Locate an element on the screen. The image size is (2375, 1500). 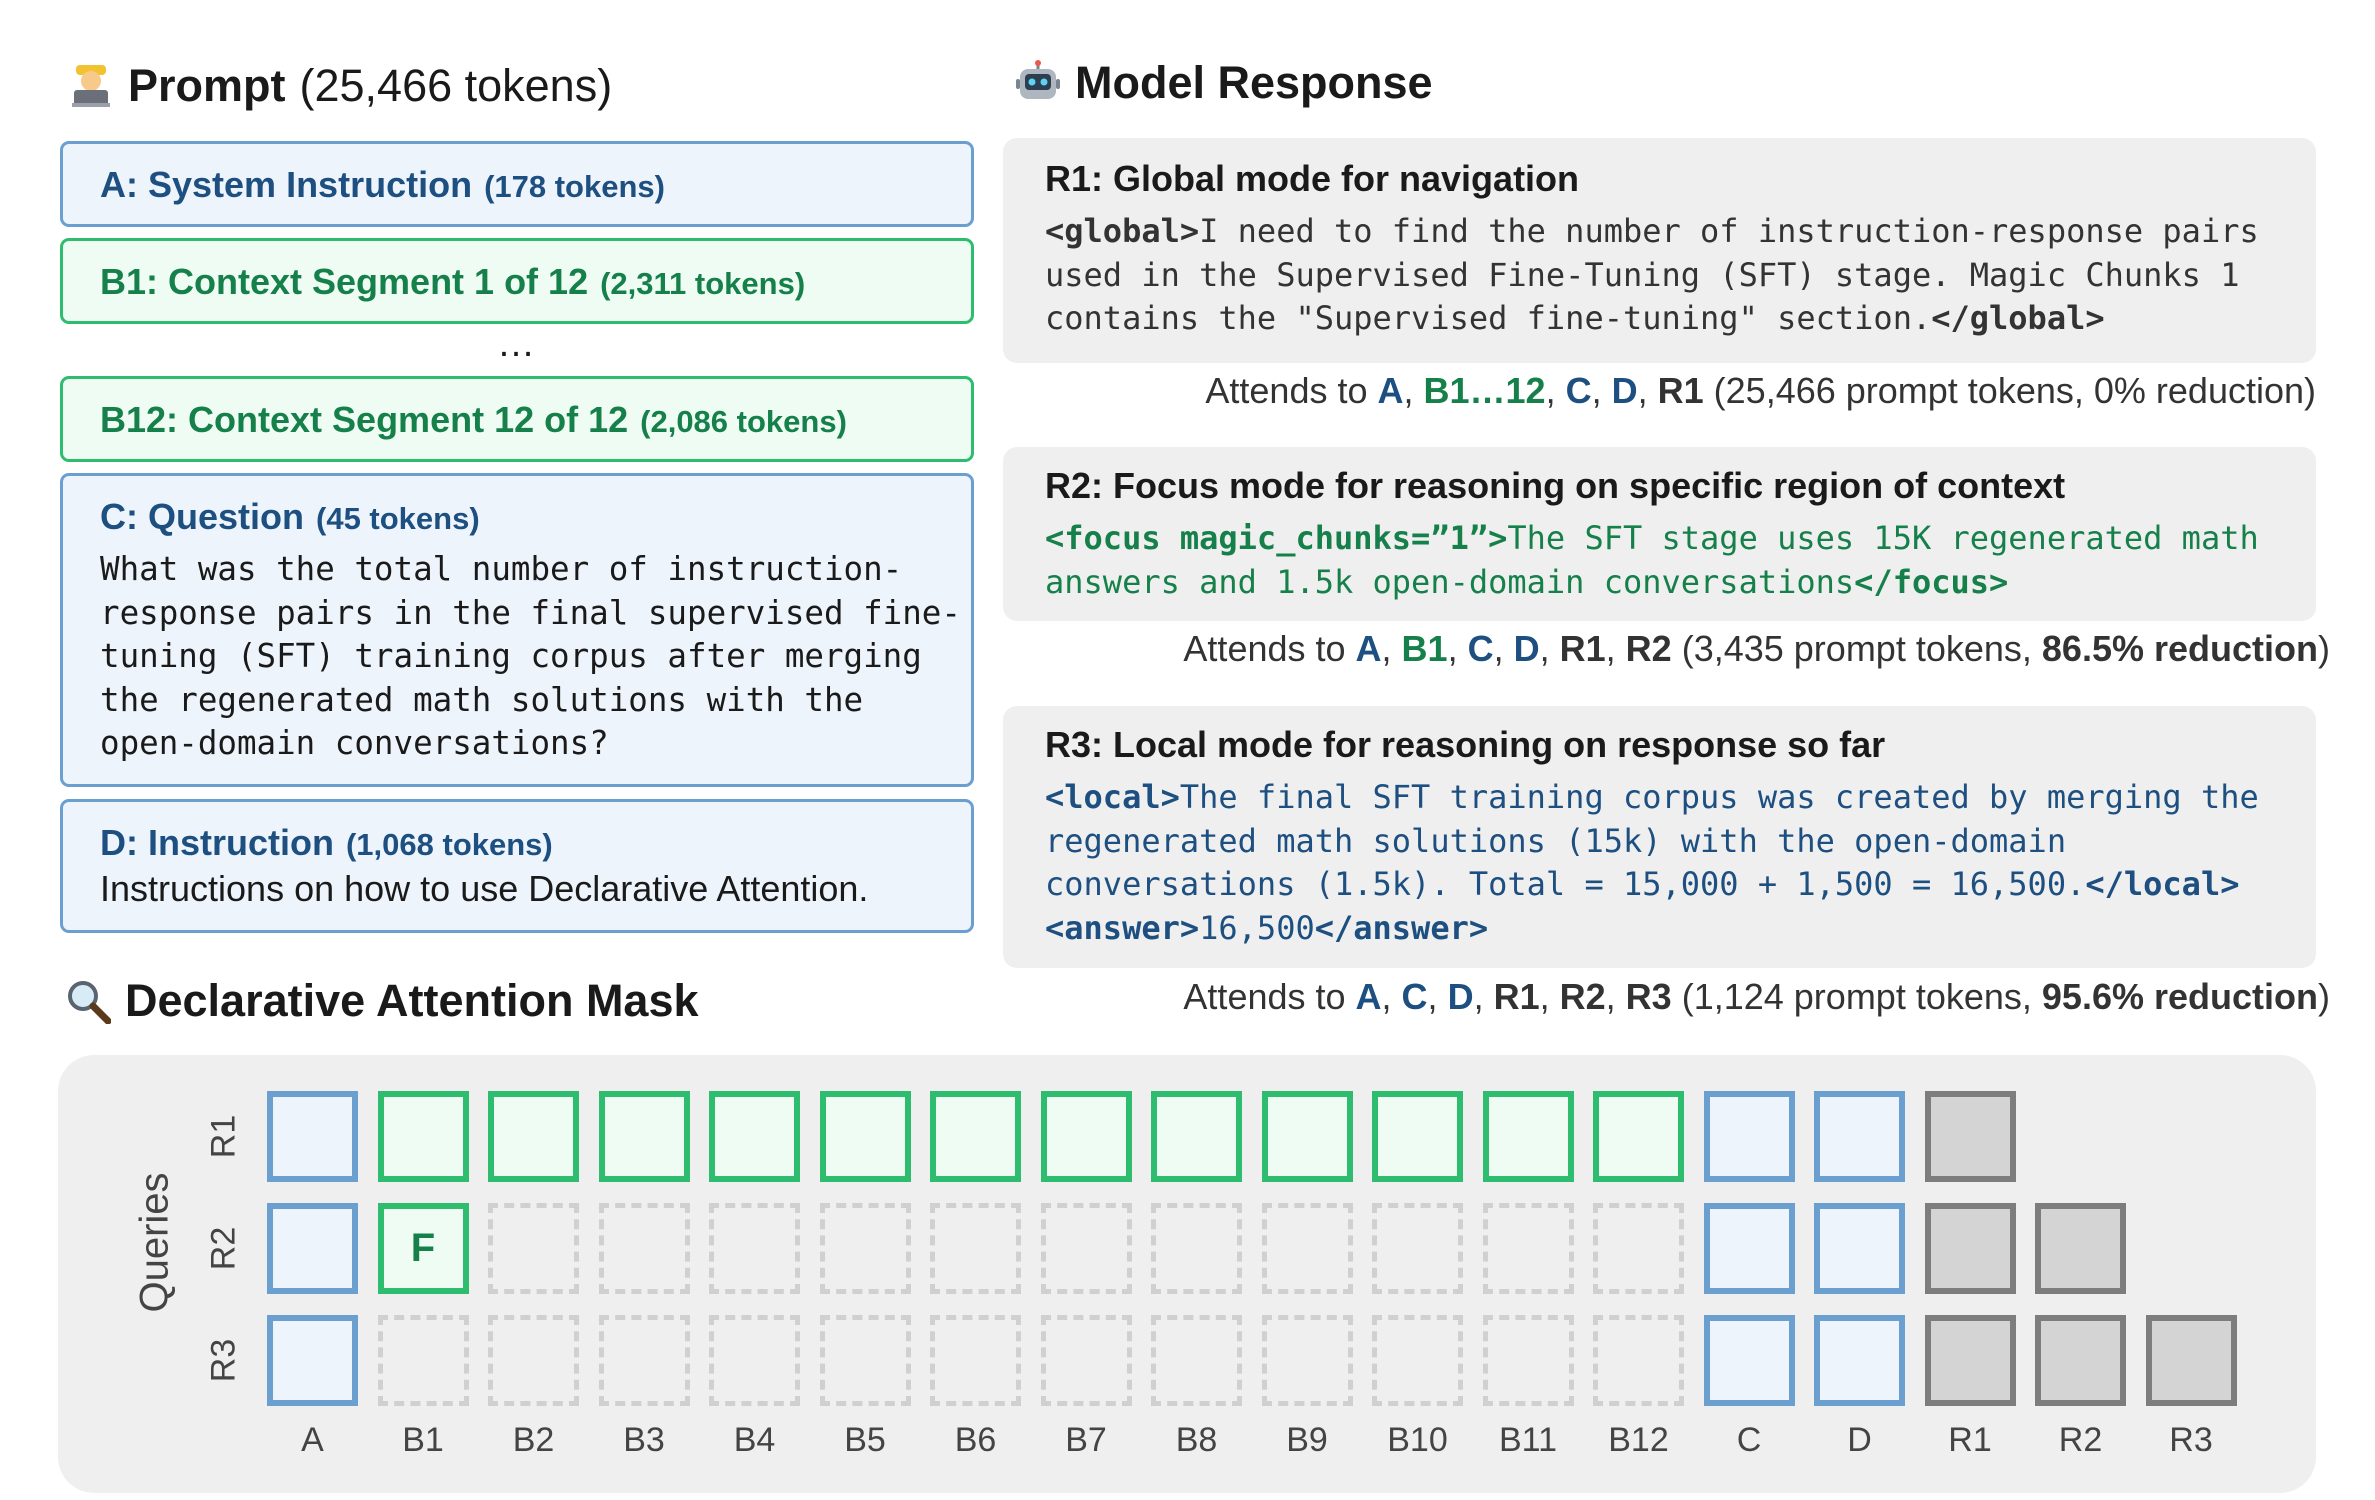
mask-column-label: B1 is located at coordinates (423, 1440).